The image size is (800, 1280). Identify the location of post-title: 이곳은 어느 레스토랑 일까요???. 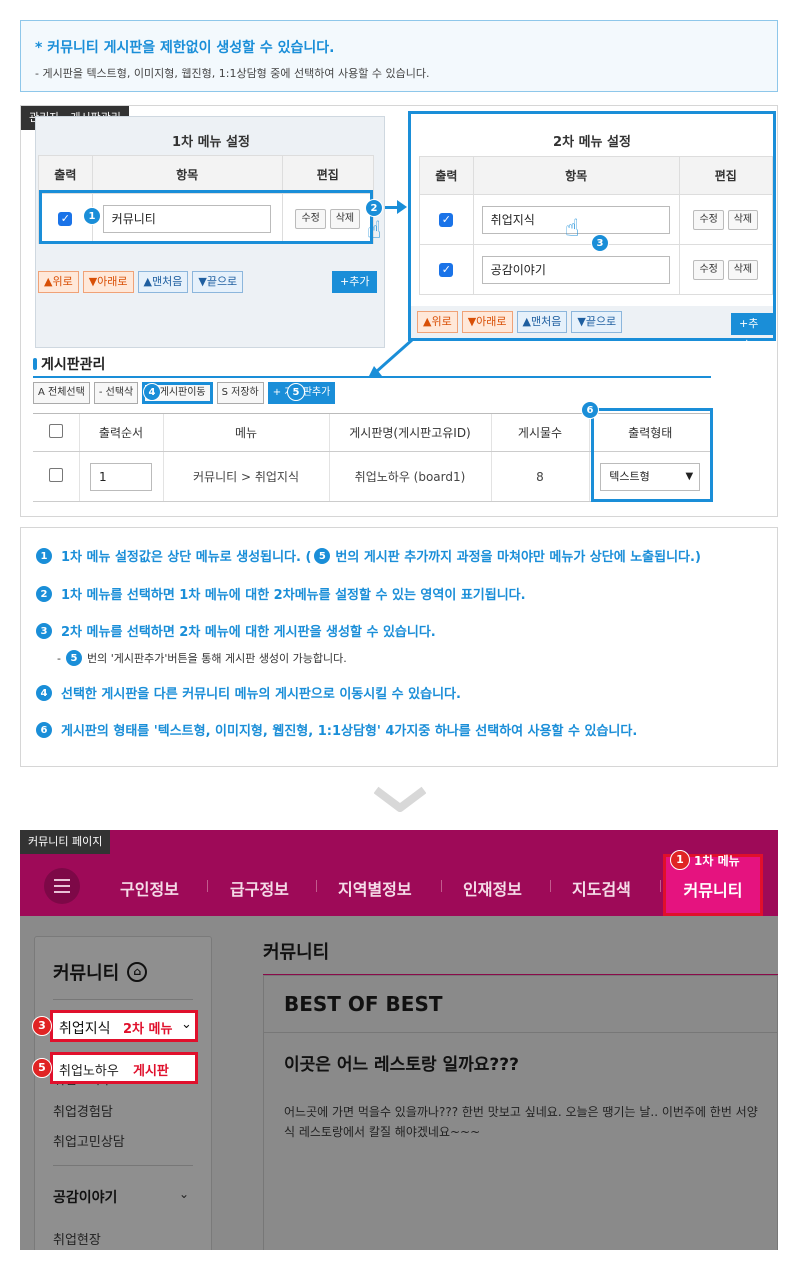
(401, 1062).